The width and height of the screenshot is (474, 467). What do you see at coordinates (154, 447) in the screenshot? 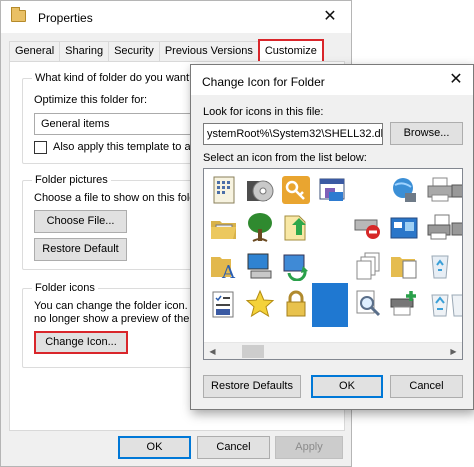
I see `ok-button: OK` at bounding box center [154, 447].